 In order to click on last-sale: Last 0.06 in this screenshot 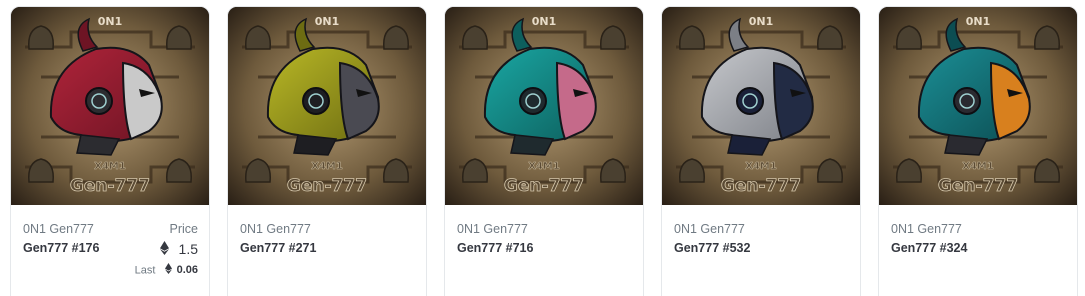, I will do `click(166, 270)`.